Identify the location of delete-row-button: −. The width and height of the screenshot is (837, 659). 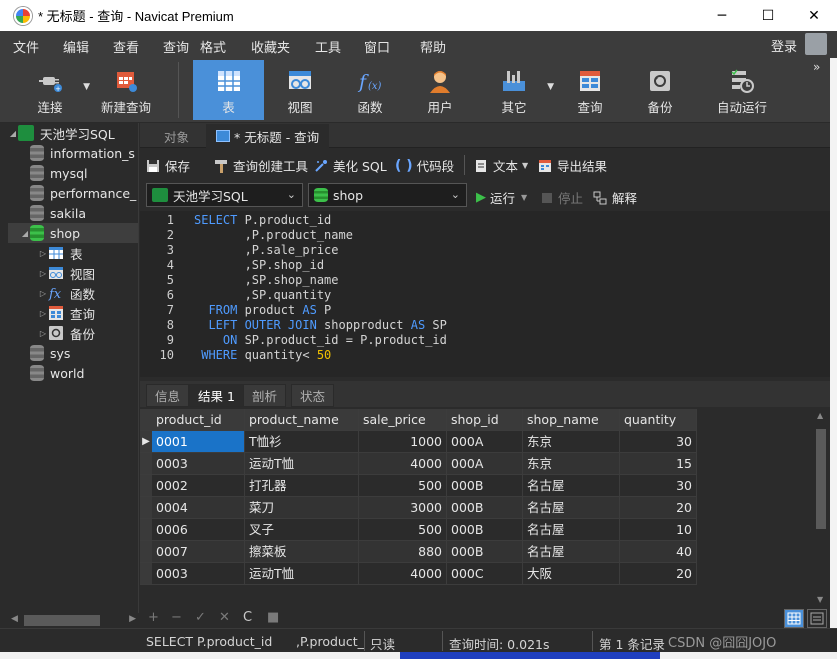
(176, 617).